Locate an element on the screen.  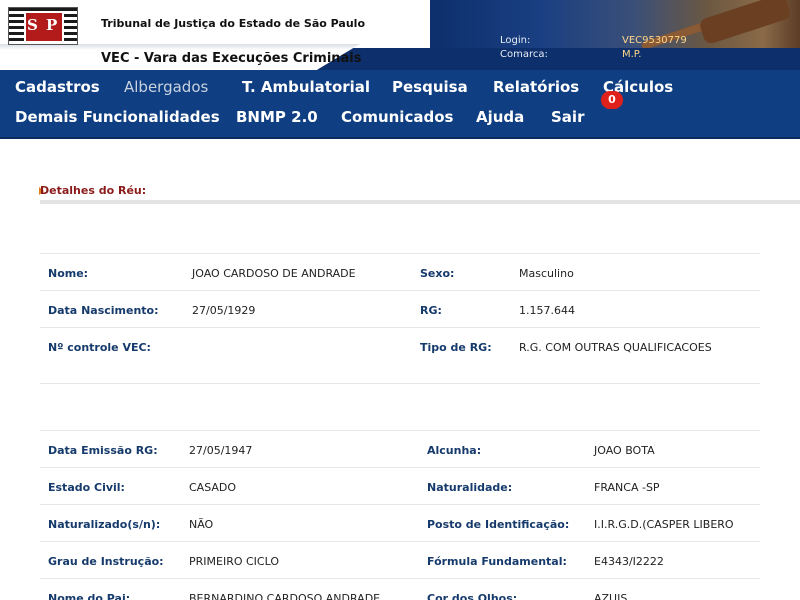
field-label: Sexo: is located at coordinates (437, 273).